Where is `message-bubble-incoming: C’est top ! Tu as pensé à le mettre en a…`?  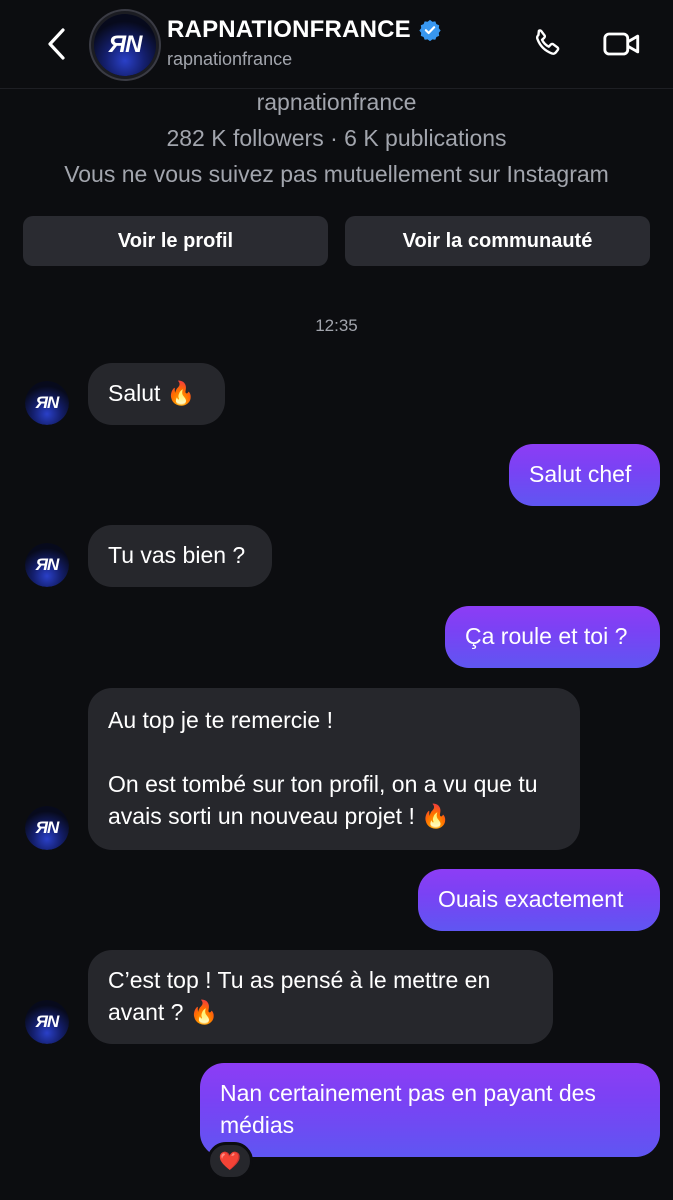
message-bubble-incoming: C’est top ! Tu as pensé à le mettre en a… is located at coordinates (320, 997).